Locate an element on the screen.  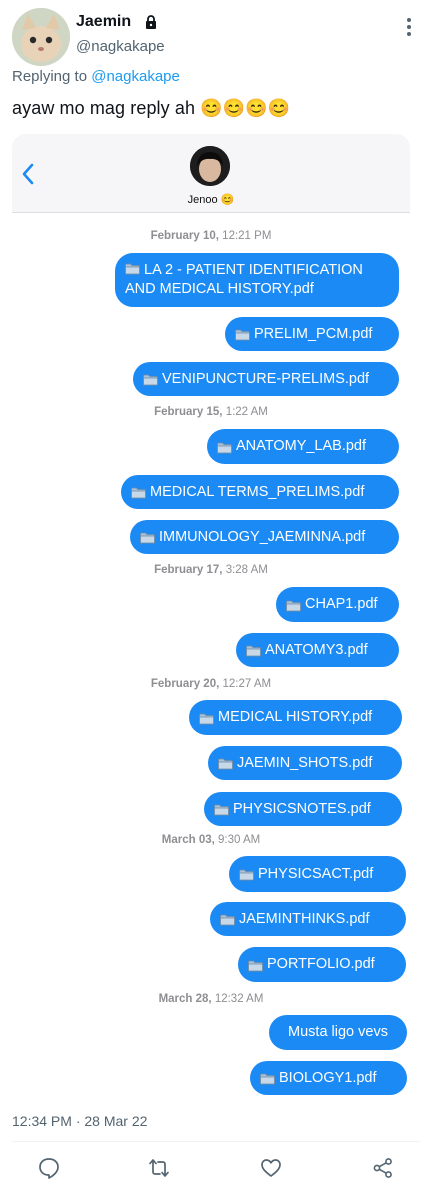
timestamp-date: February 20, is located at coordinates (185, 684).